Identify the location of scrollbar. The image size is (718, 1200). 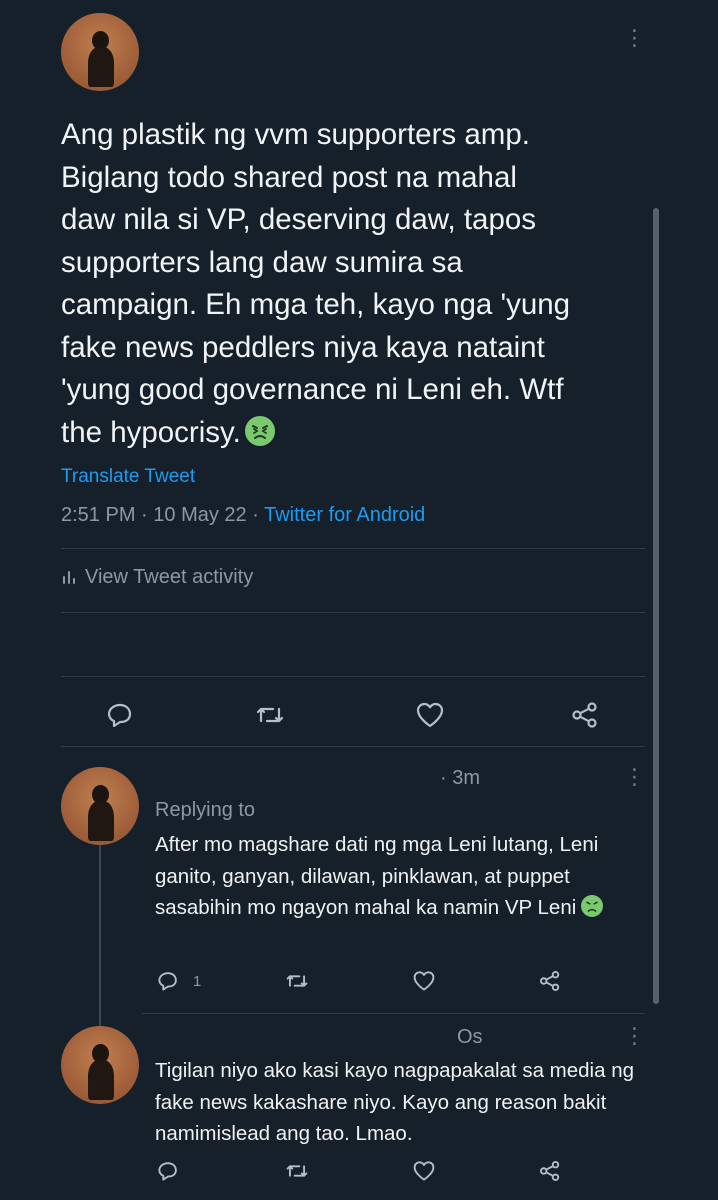
(656, 606).